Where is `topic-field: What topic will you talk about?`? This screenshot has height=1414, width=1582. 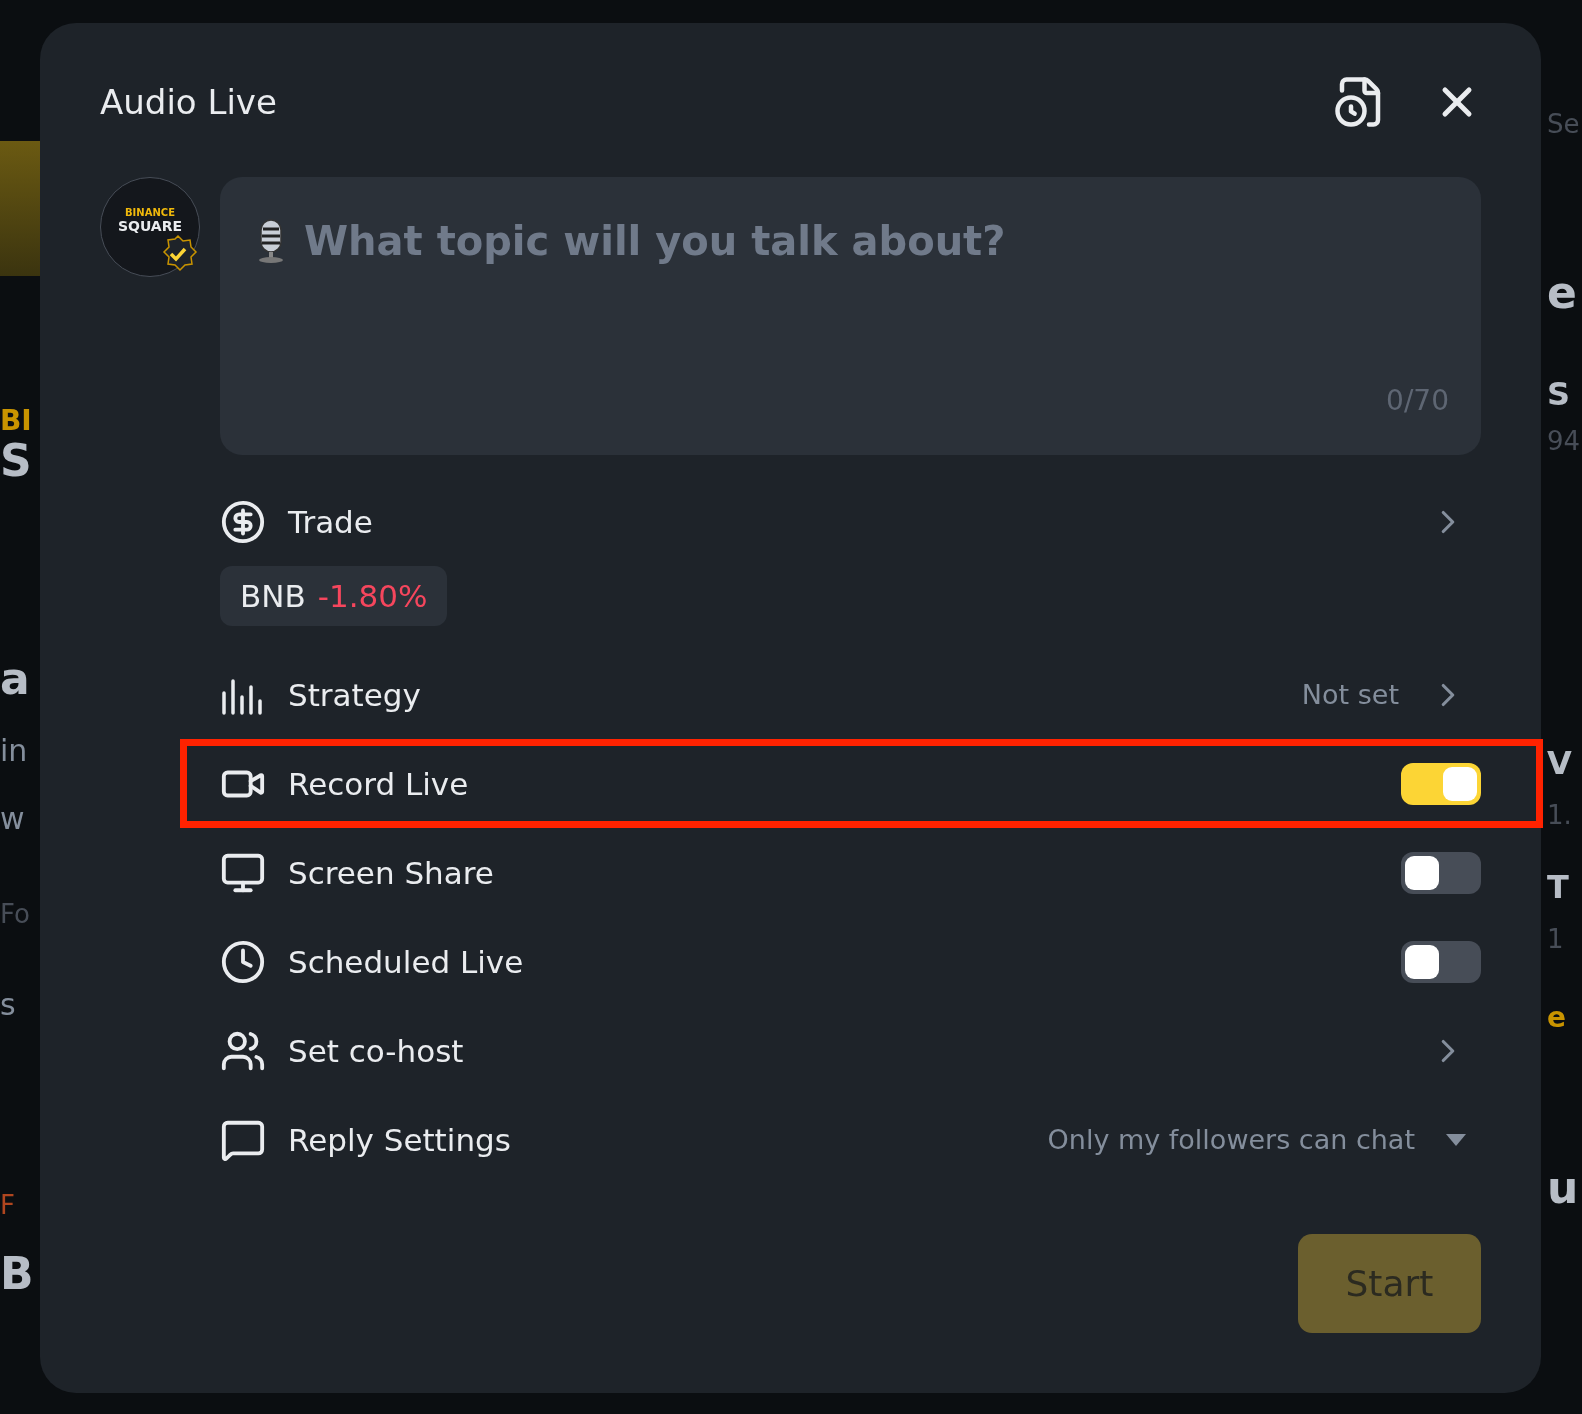
topic-field: What topic will you talk about? is located at coordinates (875, 241).